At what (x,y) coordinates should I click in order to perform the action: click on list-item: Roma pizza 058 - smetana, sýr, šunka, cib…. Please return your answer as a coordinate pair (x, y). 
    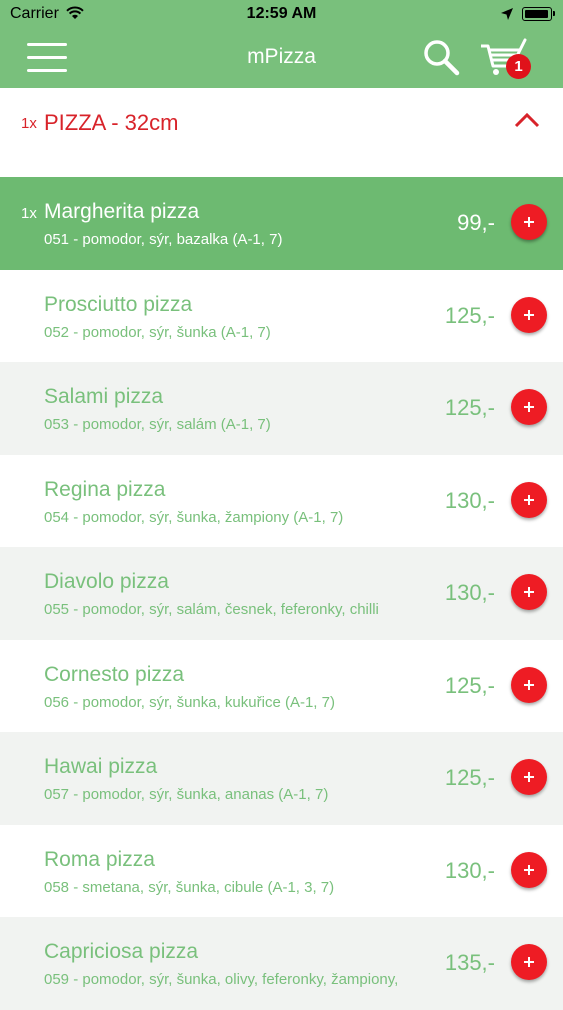
    Looking at the image, I should click on (281, 870).